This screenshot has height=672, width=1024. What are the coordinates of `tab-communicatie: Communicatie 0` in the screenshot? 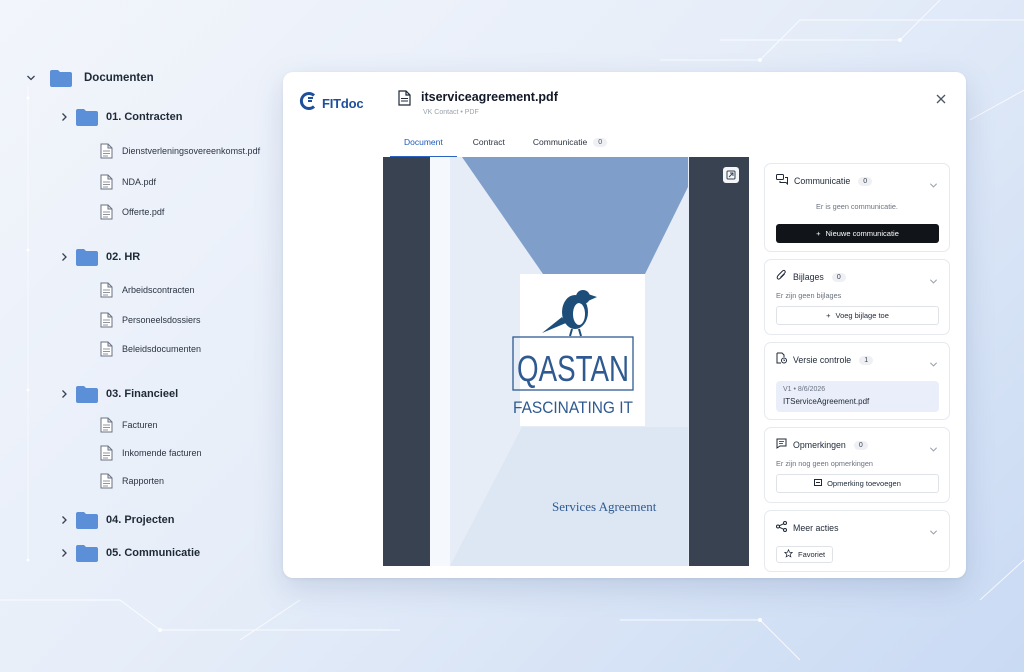 It's located at (570, 142).